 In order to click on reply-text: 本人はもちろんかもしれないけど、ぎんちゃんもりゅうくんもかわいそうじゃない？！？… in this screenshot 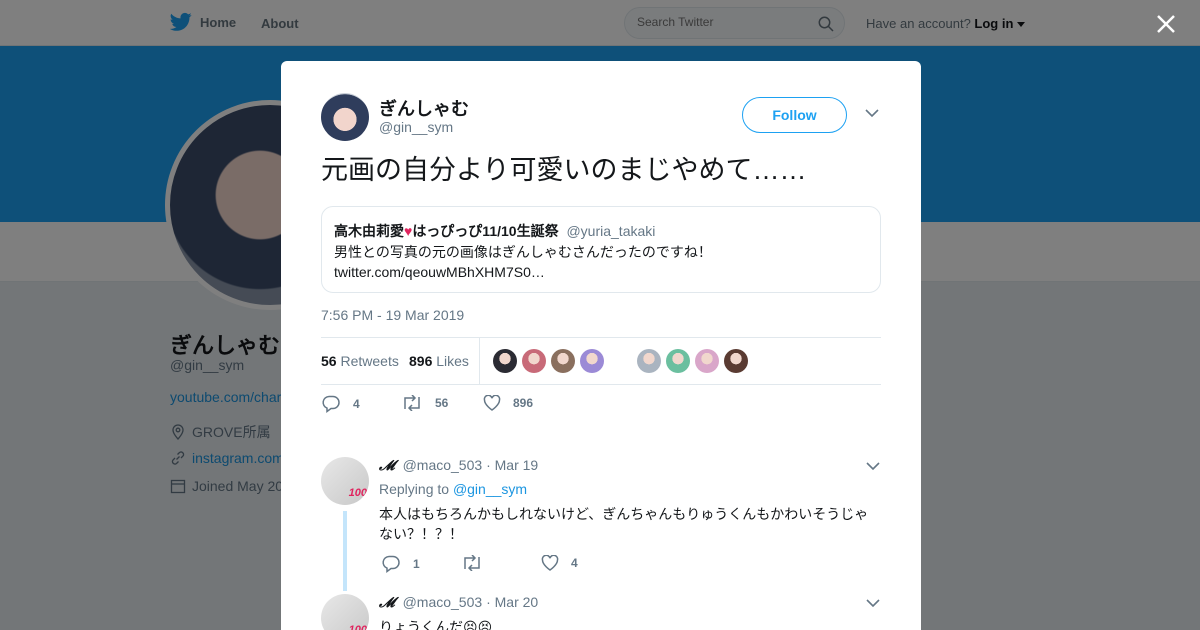, I will do `click(624, 524)`.